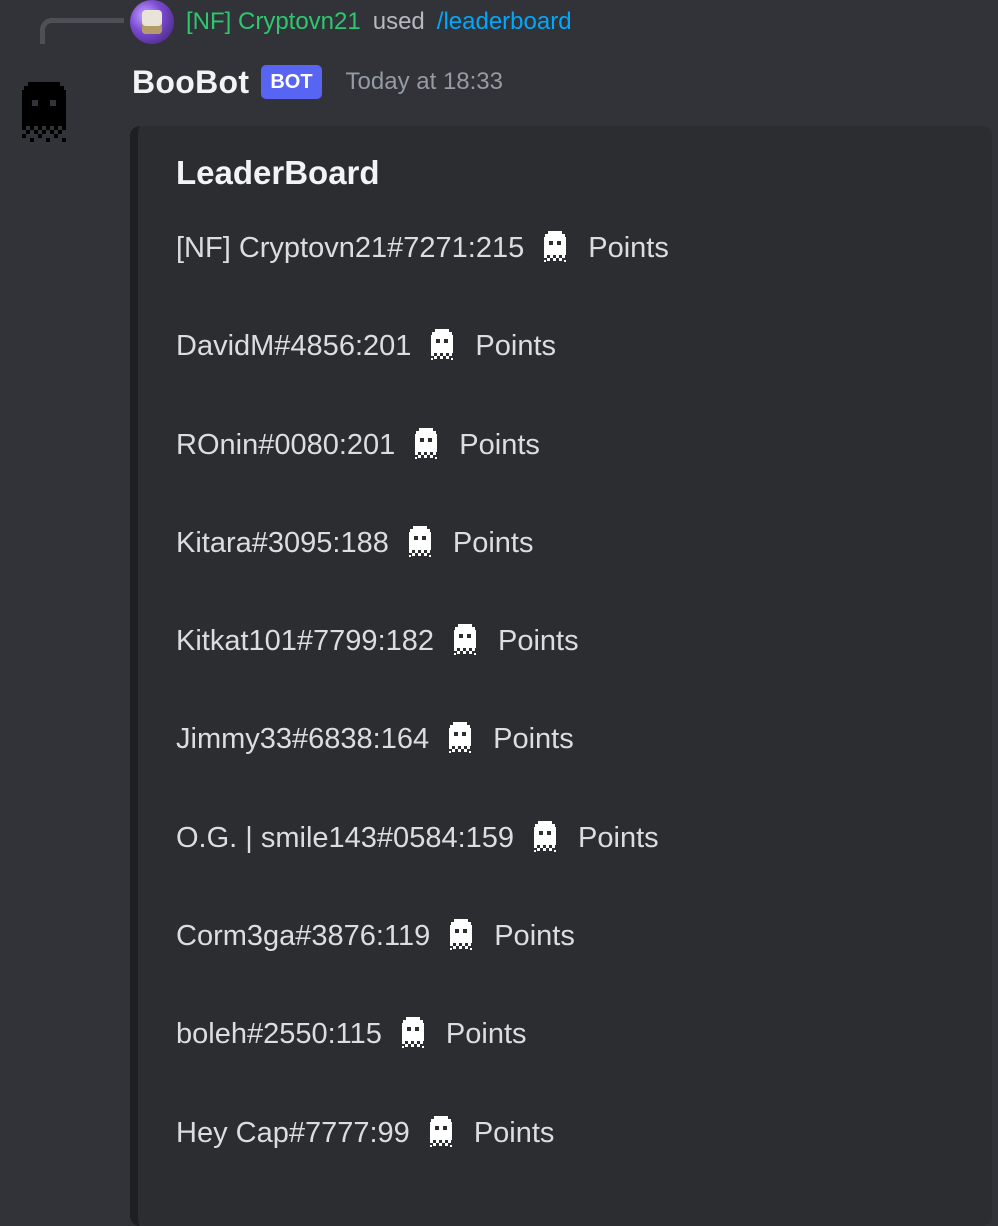  What do you see at coordinates (405, 739) in the screenshot?
I see `entry-score: 164` at bounding box center [405, 739].